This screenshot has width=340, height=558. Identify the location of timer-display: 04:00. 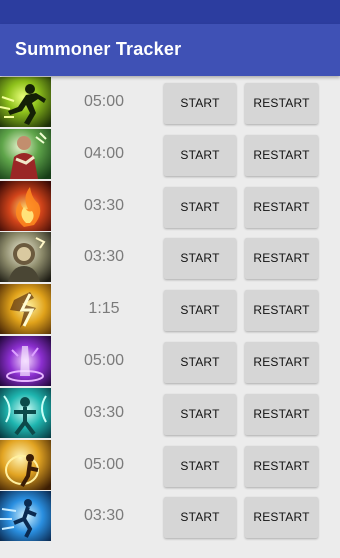
(104, 153).